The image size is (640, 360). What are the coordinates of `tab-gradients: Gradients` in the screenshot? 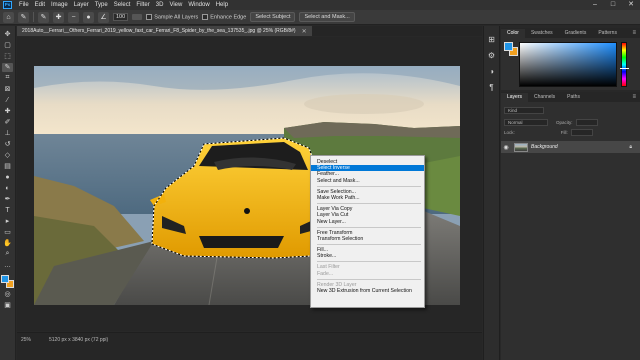 It's located at (576, 33).